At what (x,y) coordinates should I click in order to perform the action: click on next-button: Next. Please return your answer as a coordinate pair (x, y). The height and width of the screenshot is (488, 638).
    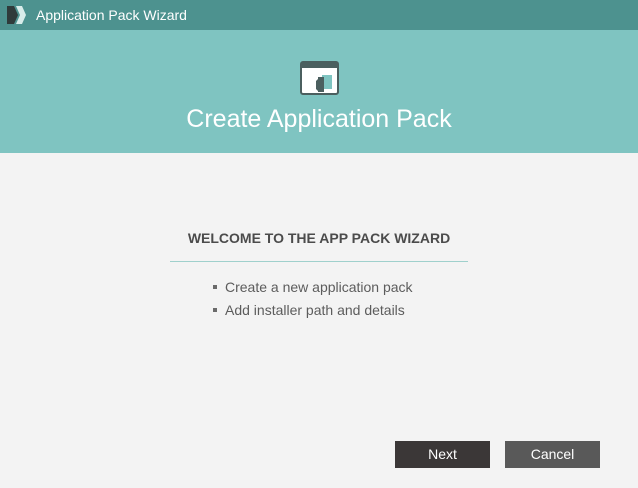
    Looking at the image, I should click on (442, 454).